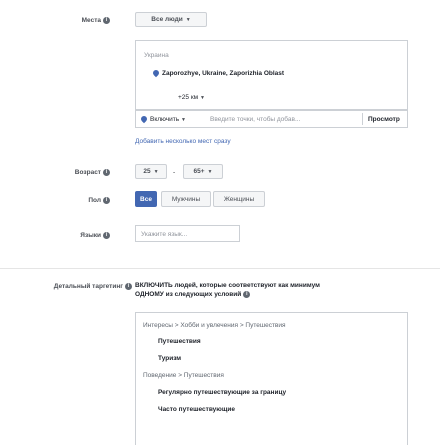 The height and width of the screenshot is (445, 440). Describe the element at coordinates (55, 20) in the screenshot. I see `location-label: Места i` at that location.